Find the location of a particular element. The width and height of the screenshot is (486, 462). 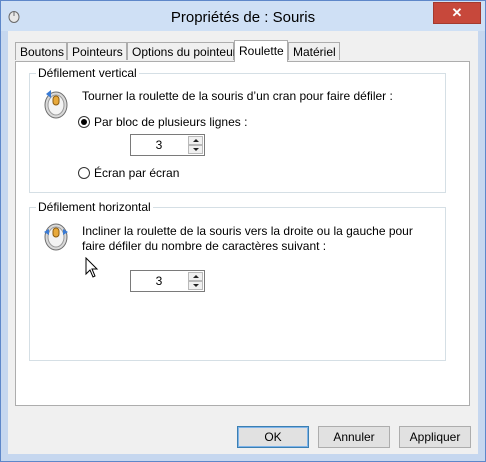

lines-spinner: 3 is located at coordinates (167, 145).